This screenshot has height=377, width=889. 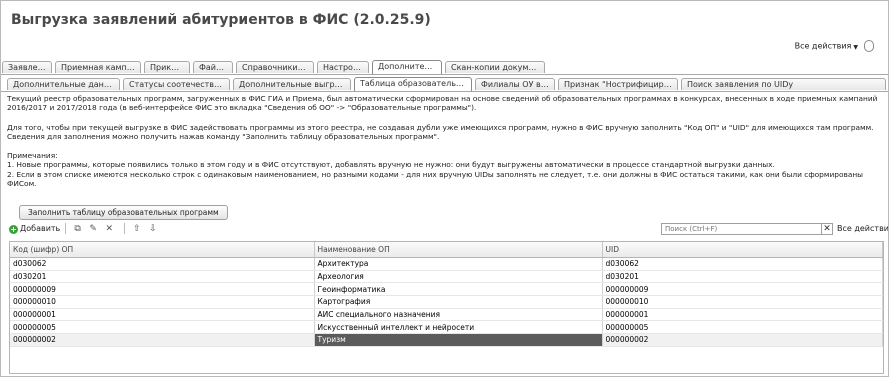 What do you see at coordinates (27, 67) in the screenshot?
I see `tab-zayavleniya: Заявления` at bounding box center [27, 67].